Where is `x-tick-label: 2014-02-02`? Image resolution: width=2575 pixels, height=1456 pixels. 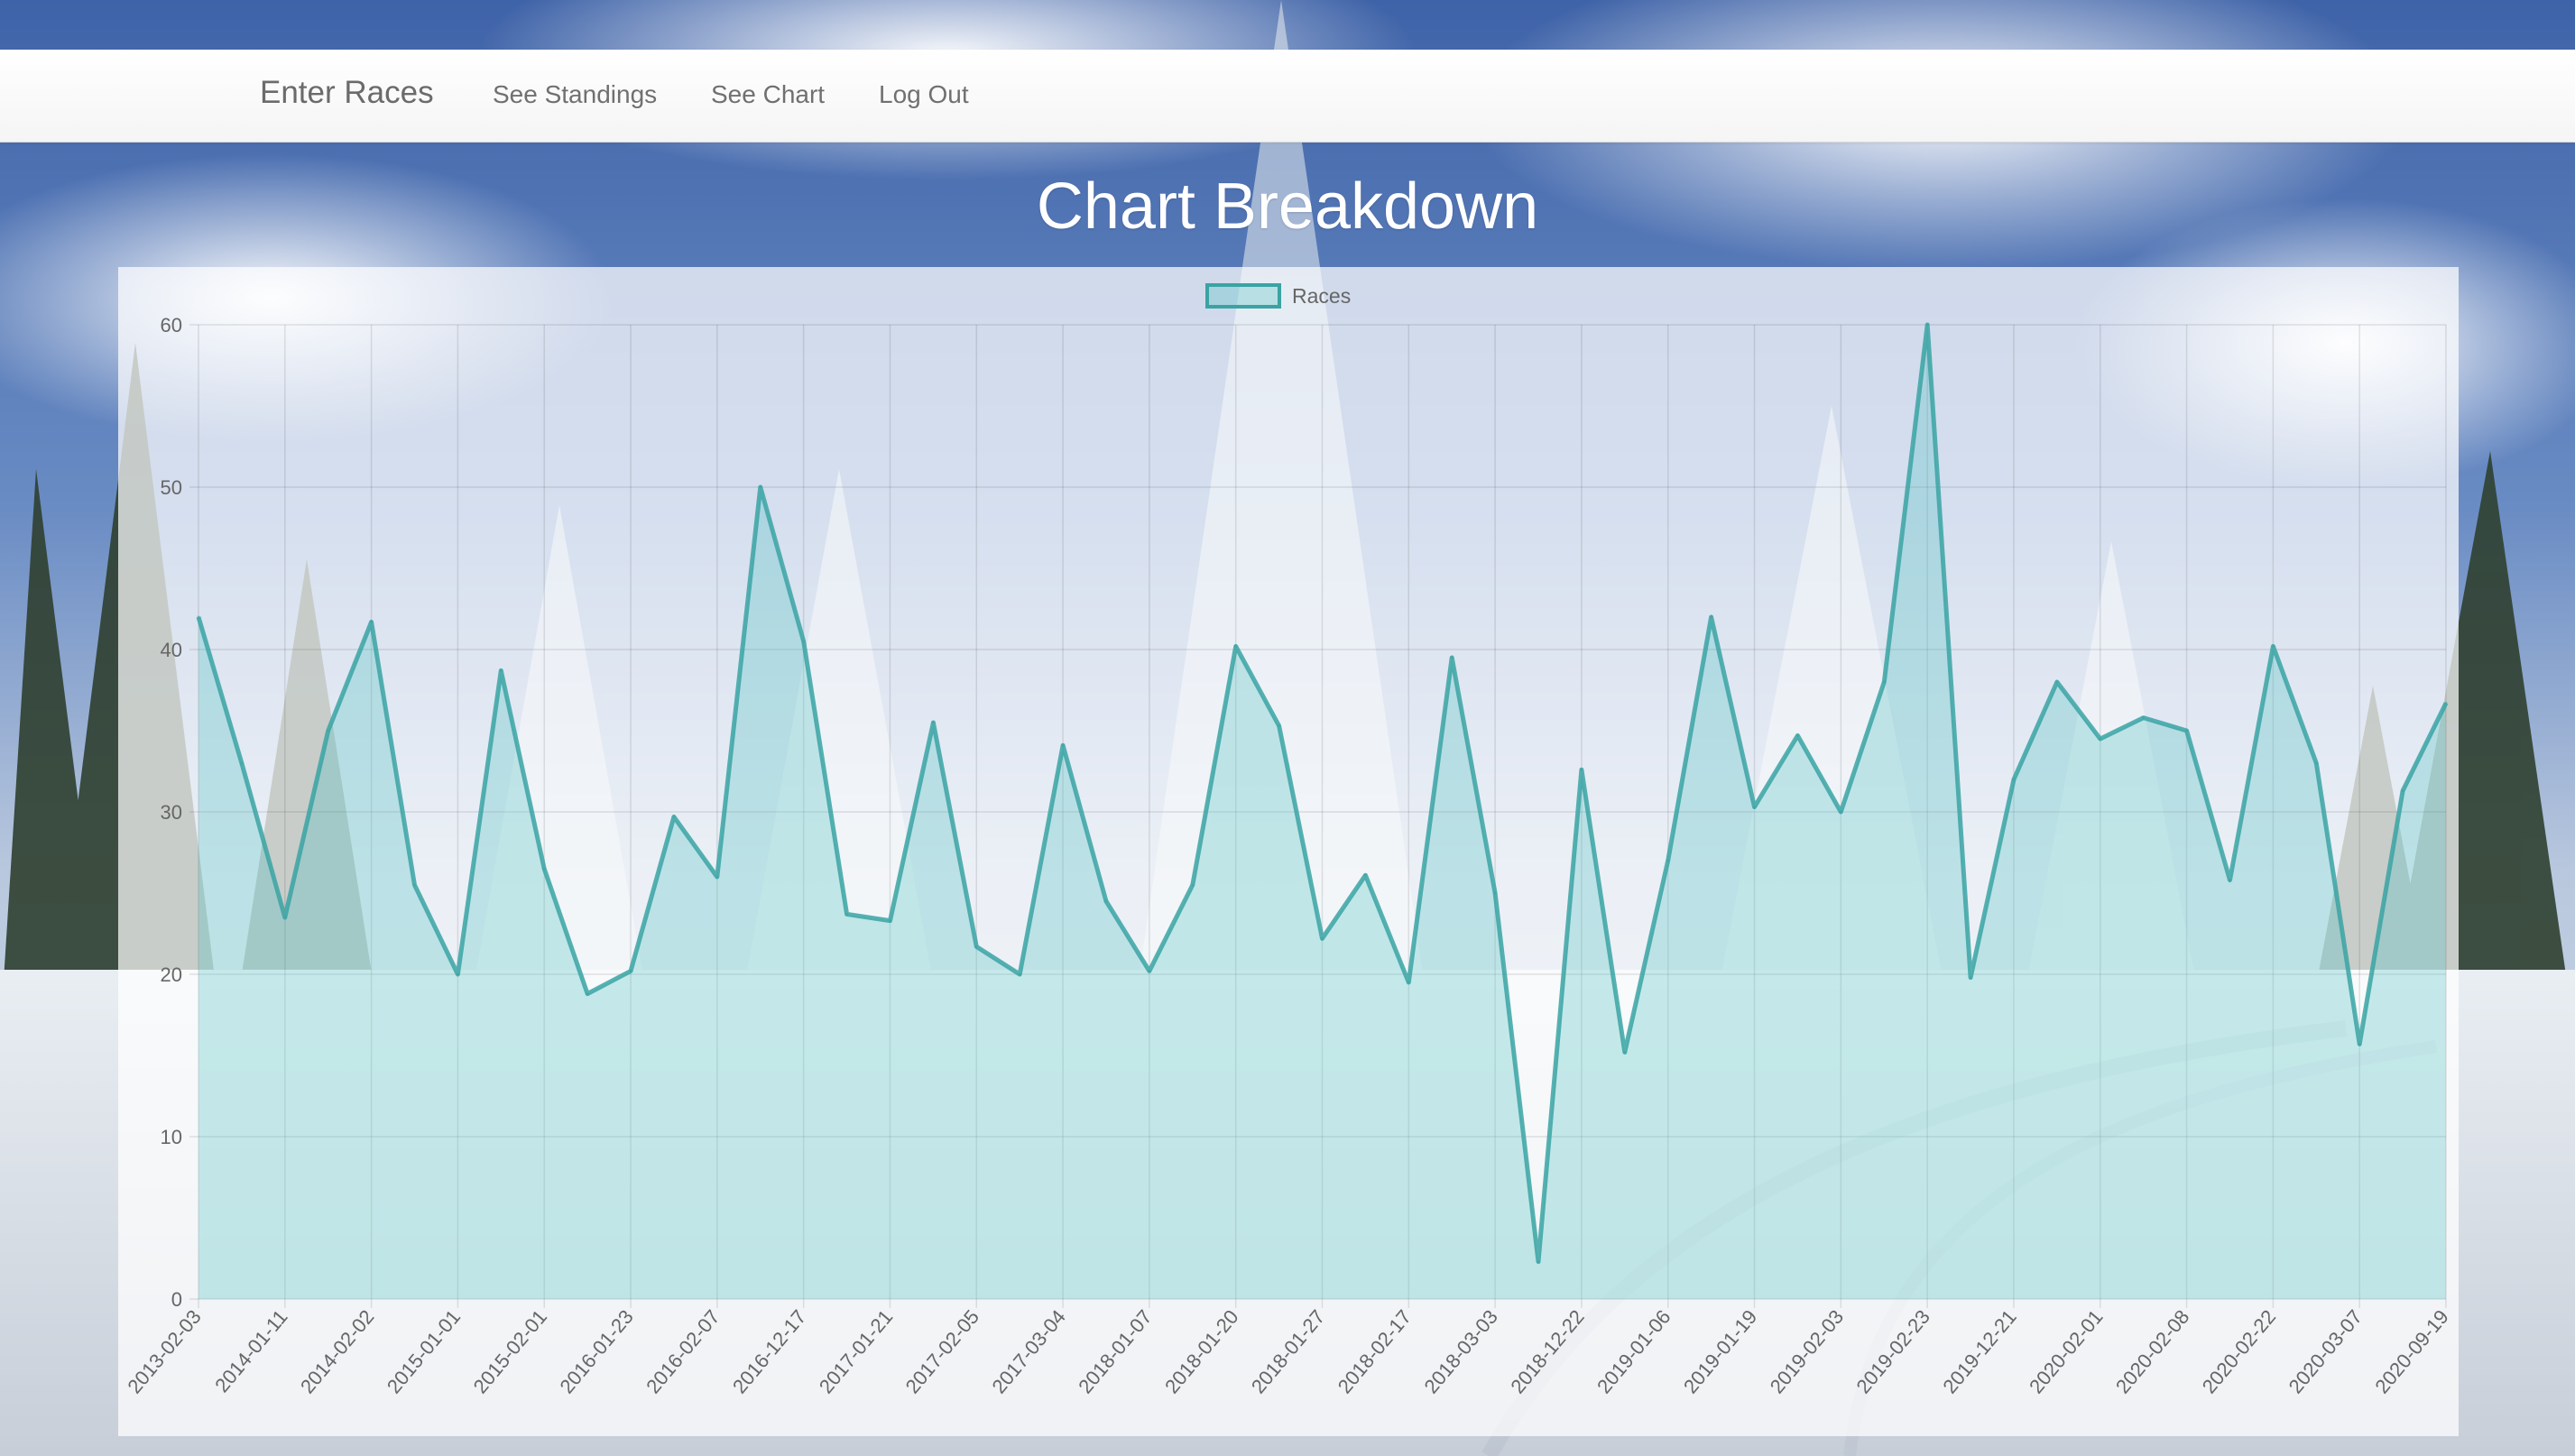 x-tick-label: 2014-02-02 is located at coordinates (337, 1351).